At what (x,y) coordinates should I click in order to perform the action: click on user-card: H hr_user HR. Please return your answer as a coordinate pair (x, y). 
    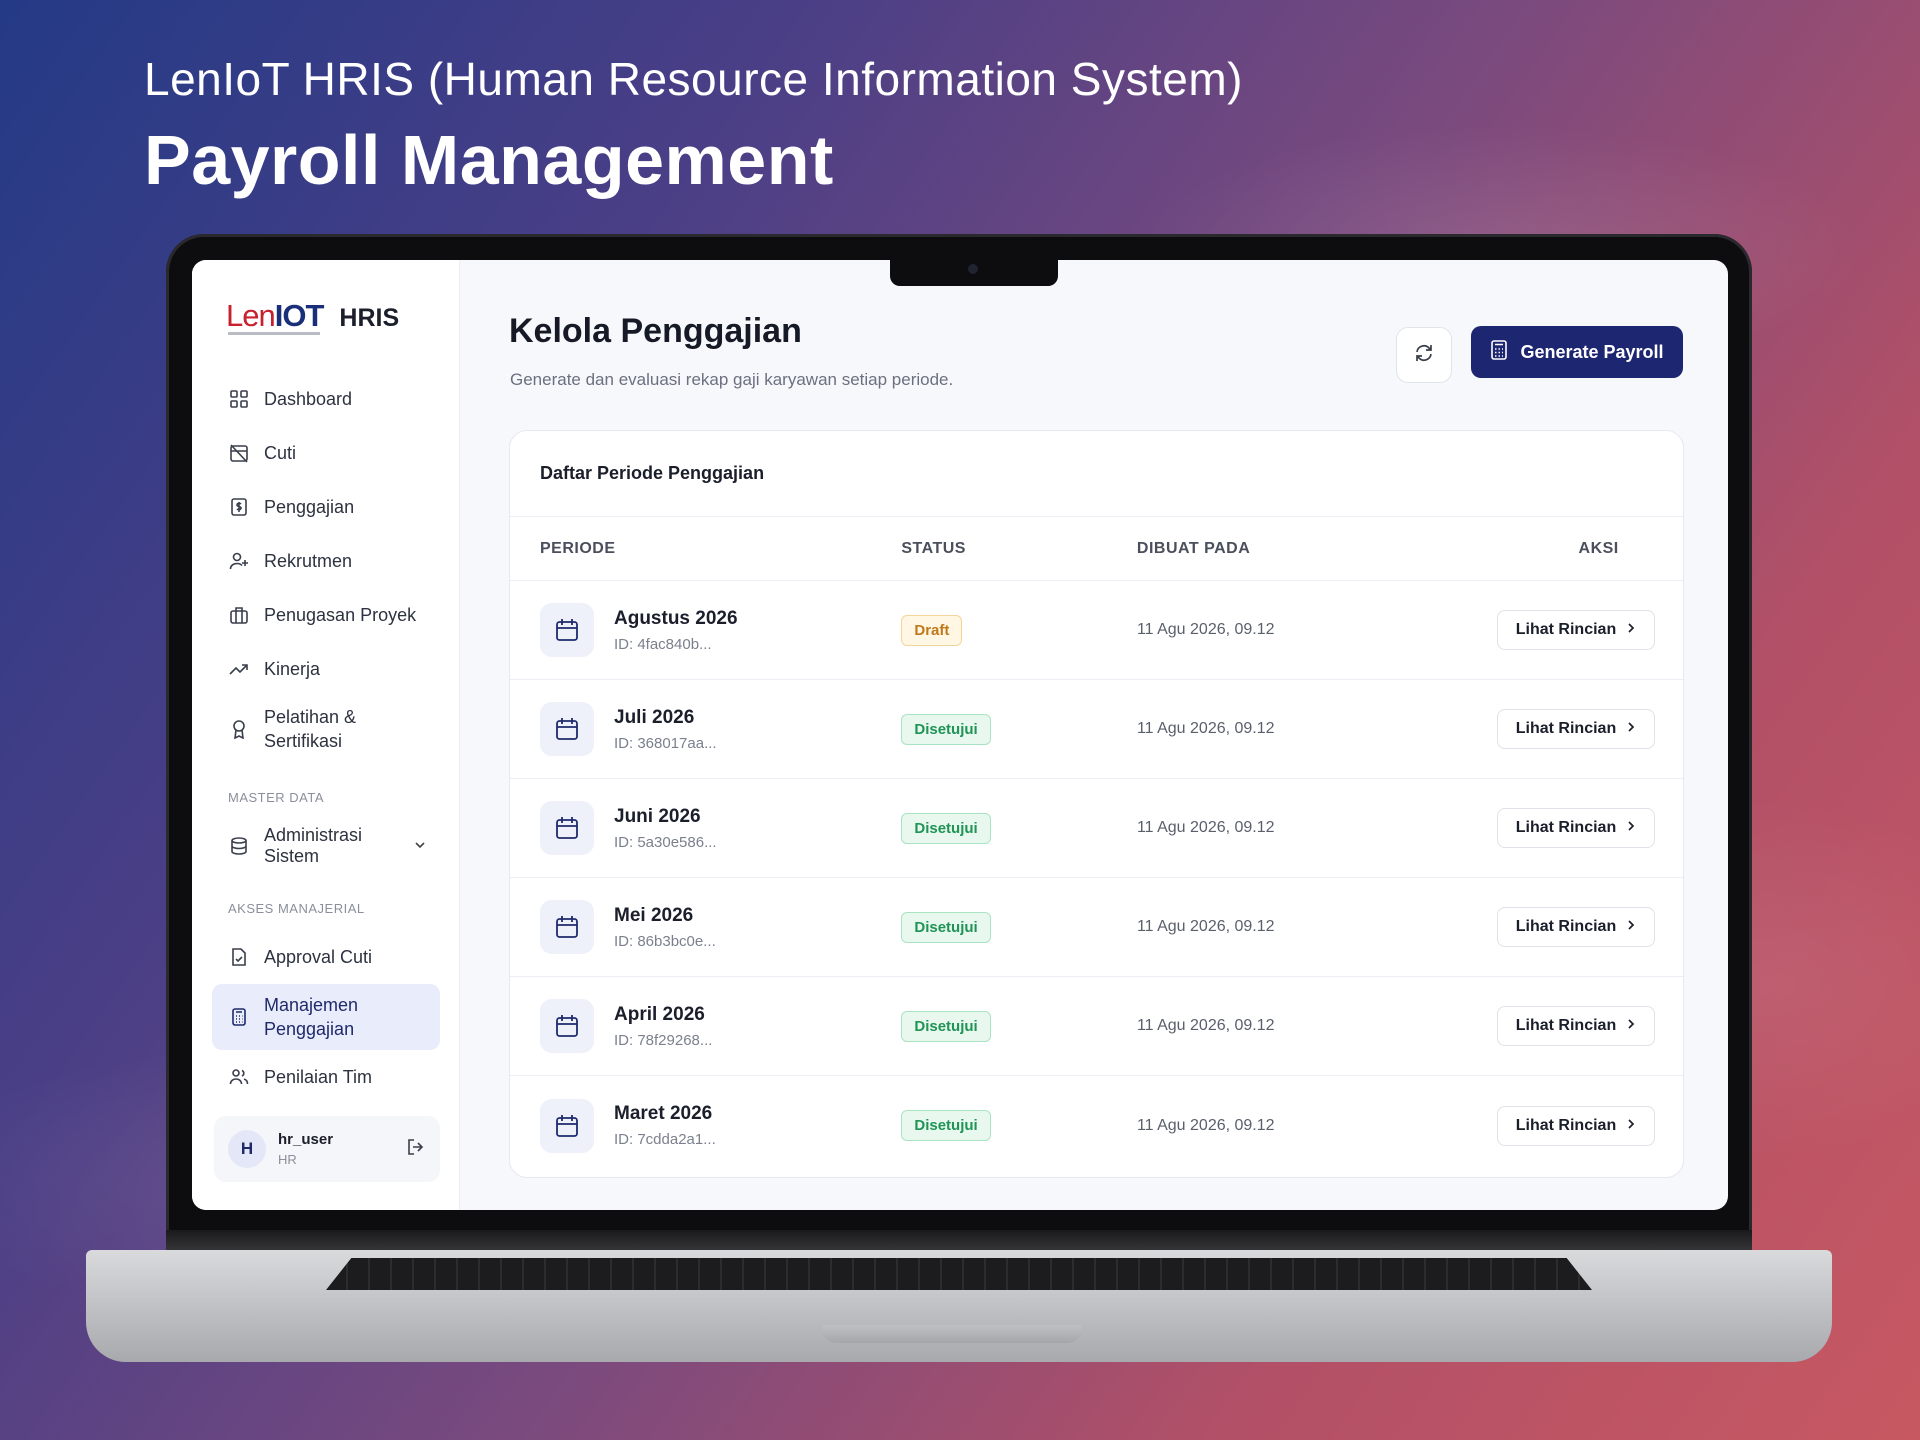
    Looking at the image, I should click on (327, 1149).